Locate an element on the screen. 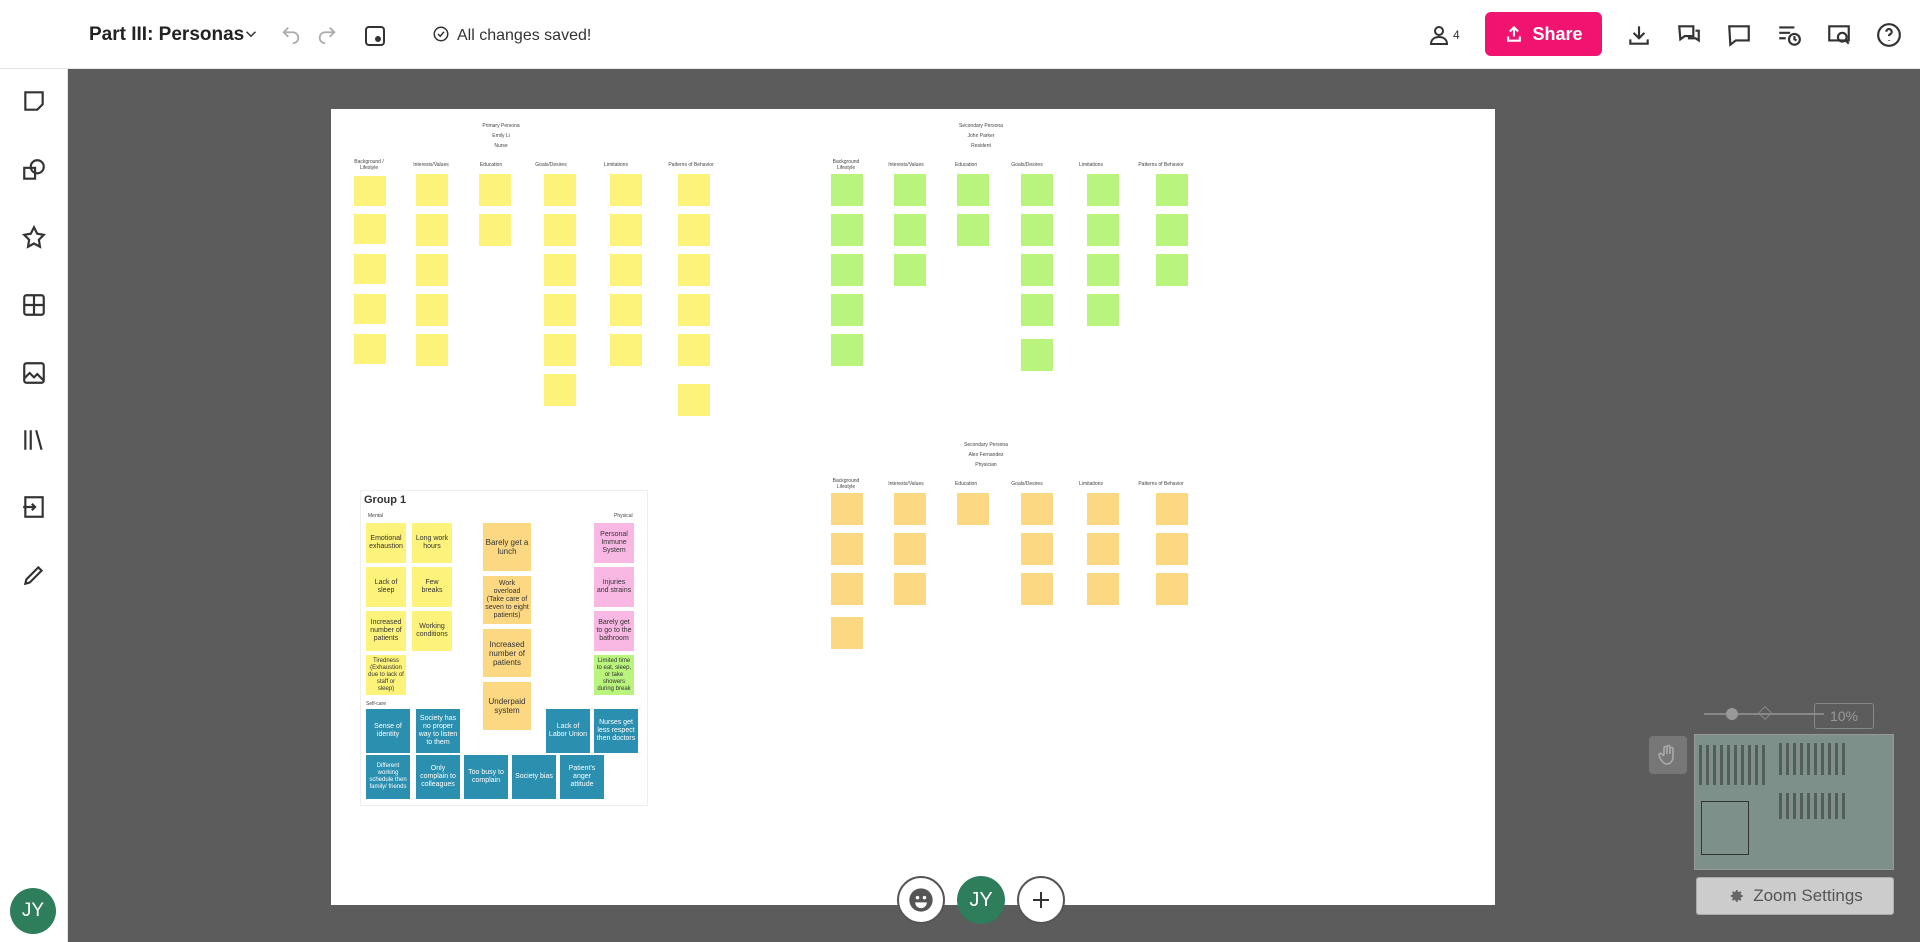 This screenshot has width=1920, height=942. board-title: Part III: Personas is located at coordinates (166, 35).